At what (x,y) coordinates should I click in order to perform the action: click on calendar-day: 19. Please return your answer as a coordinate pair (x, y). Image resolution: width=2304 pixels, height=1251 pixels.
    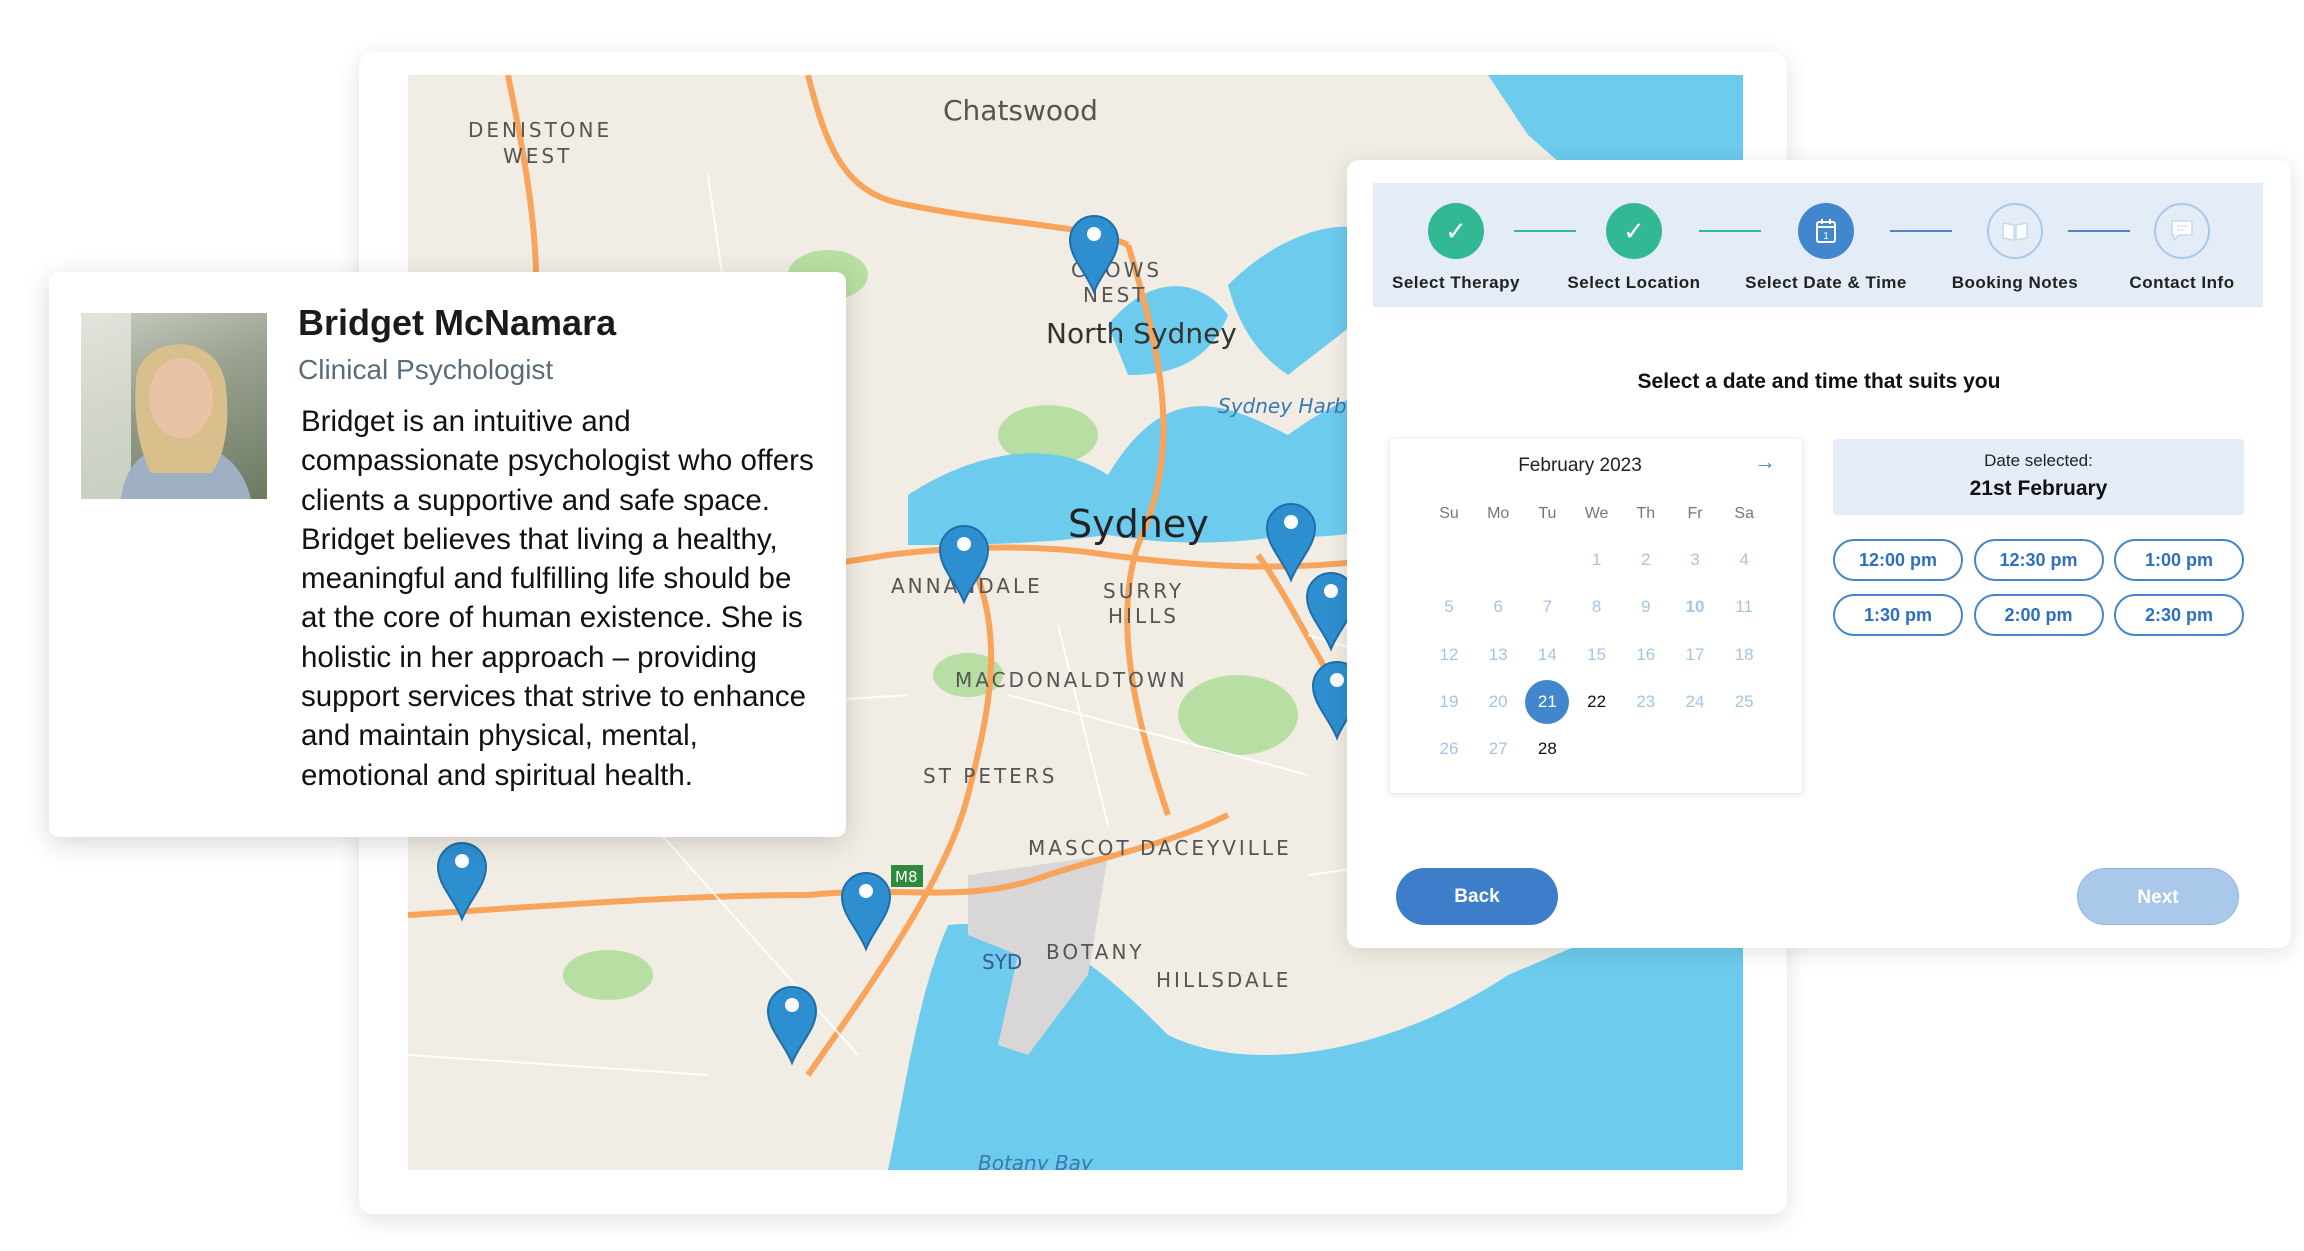
    Looking at the image, I should click on (1449, 702).